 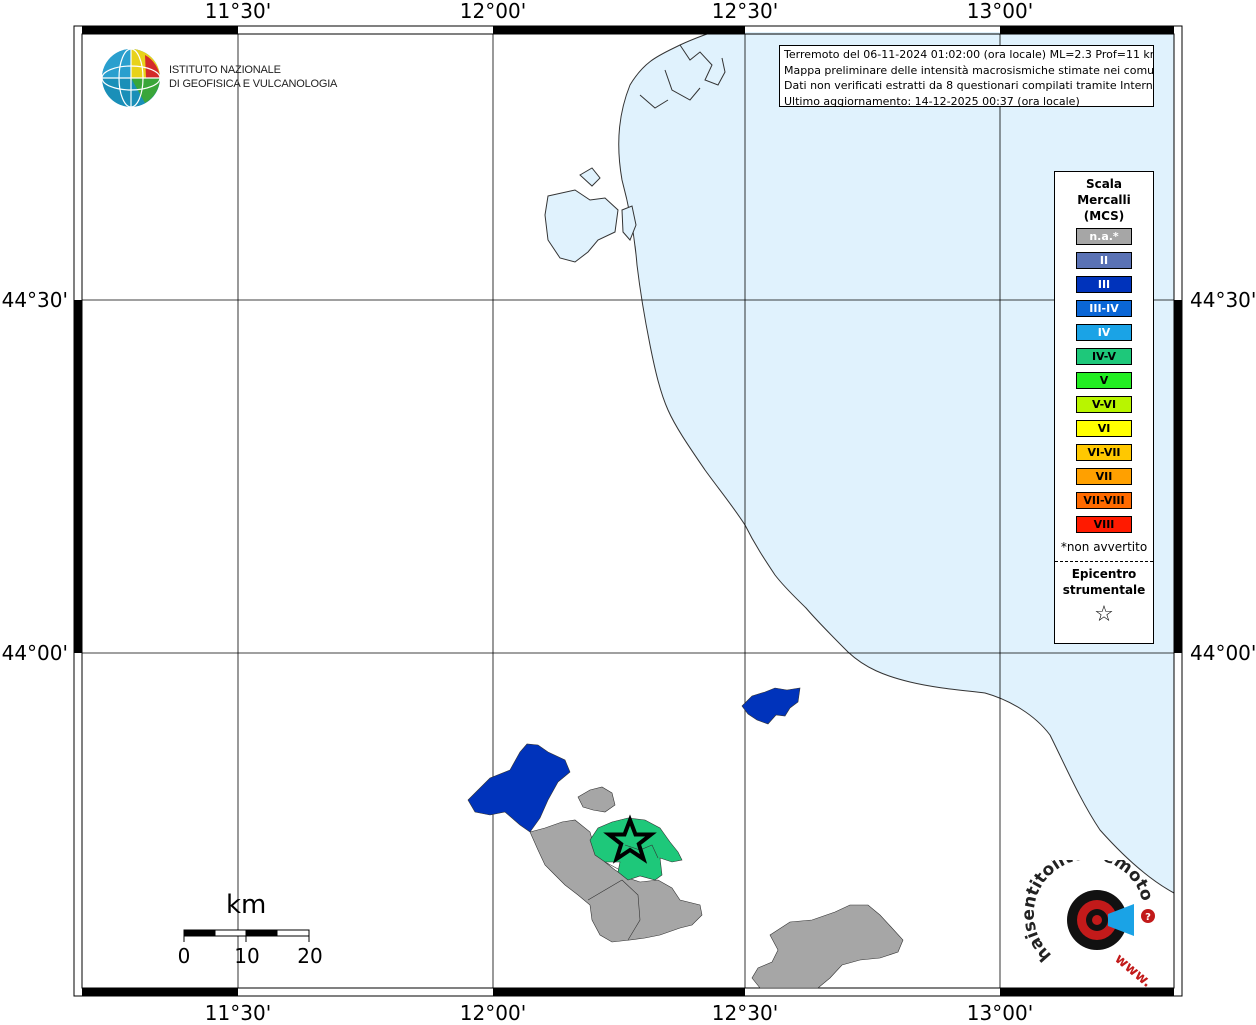 I want to click on legend-item-vii-viii: VII-VIII, so click(x=1104, y=500).